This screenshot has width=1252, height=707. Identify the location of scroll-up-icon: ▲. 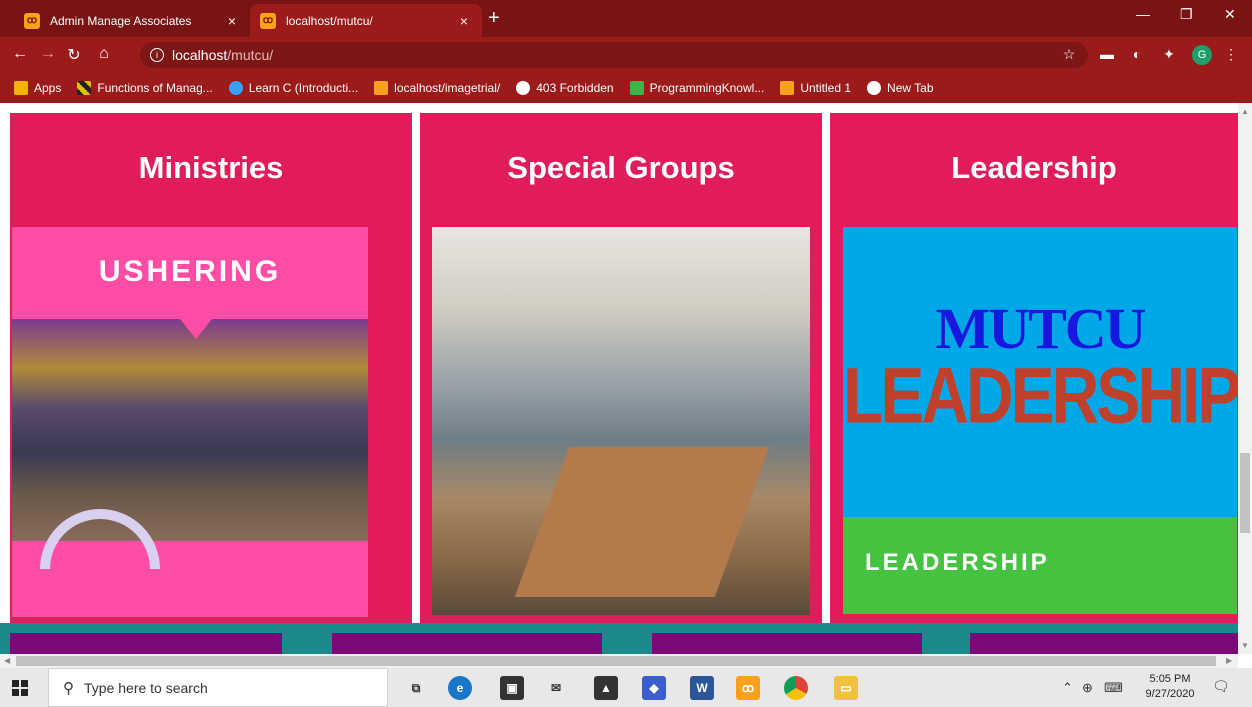
(1245, 111).